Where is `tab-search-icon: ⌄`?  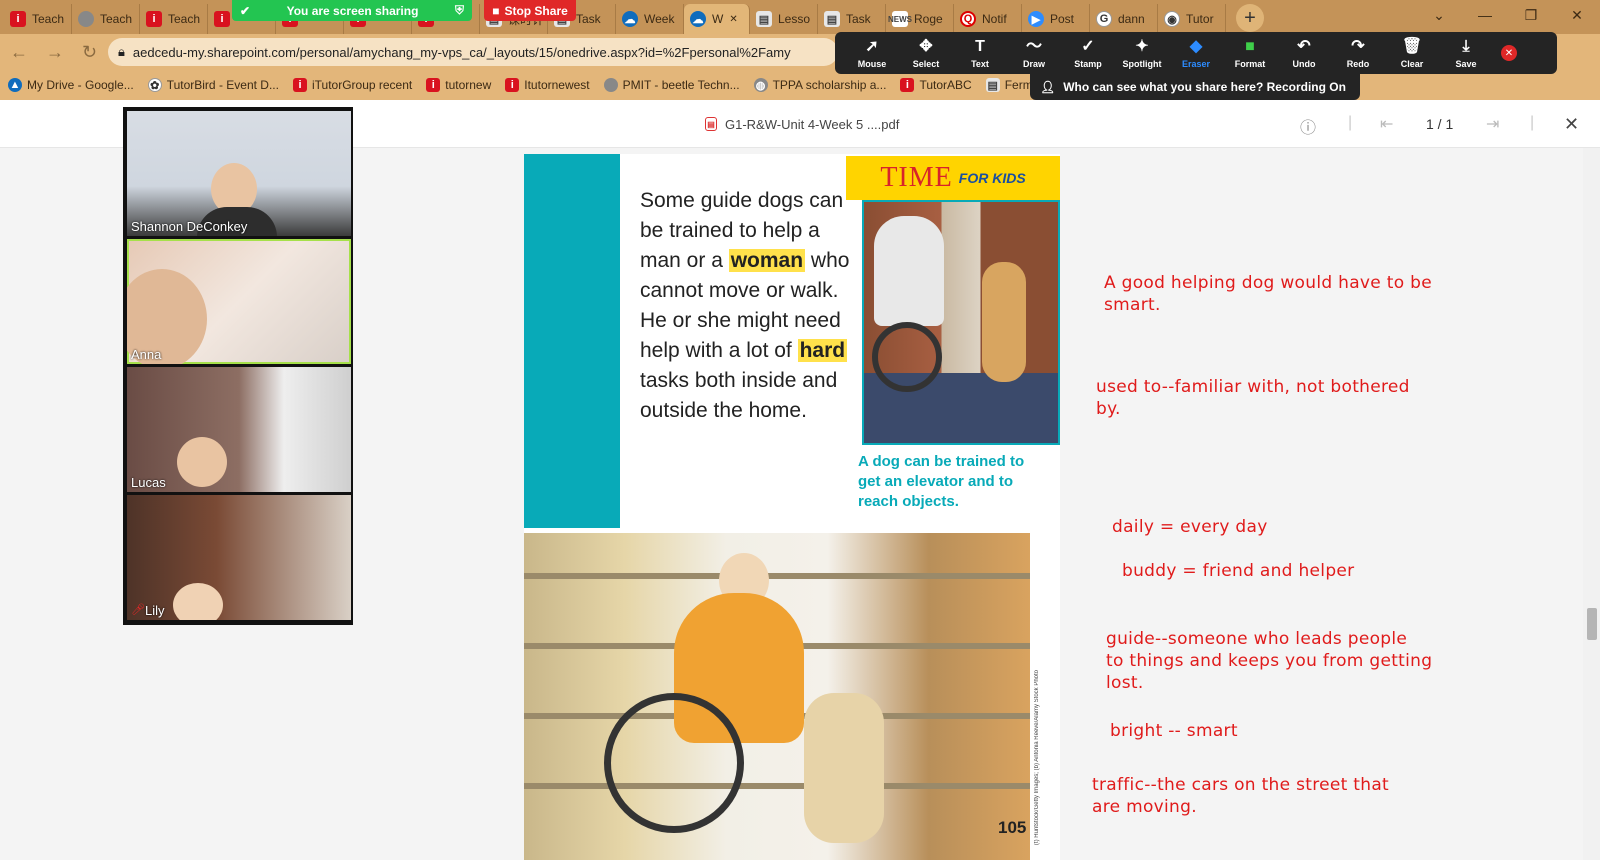 tab-search-icon: ⌄ is located at coordinates (1439, 15).